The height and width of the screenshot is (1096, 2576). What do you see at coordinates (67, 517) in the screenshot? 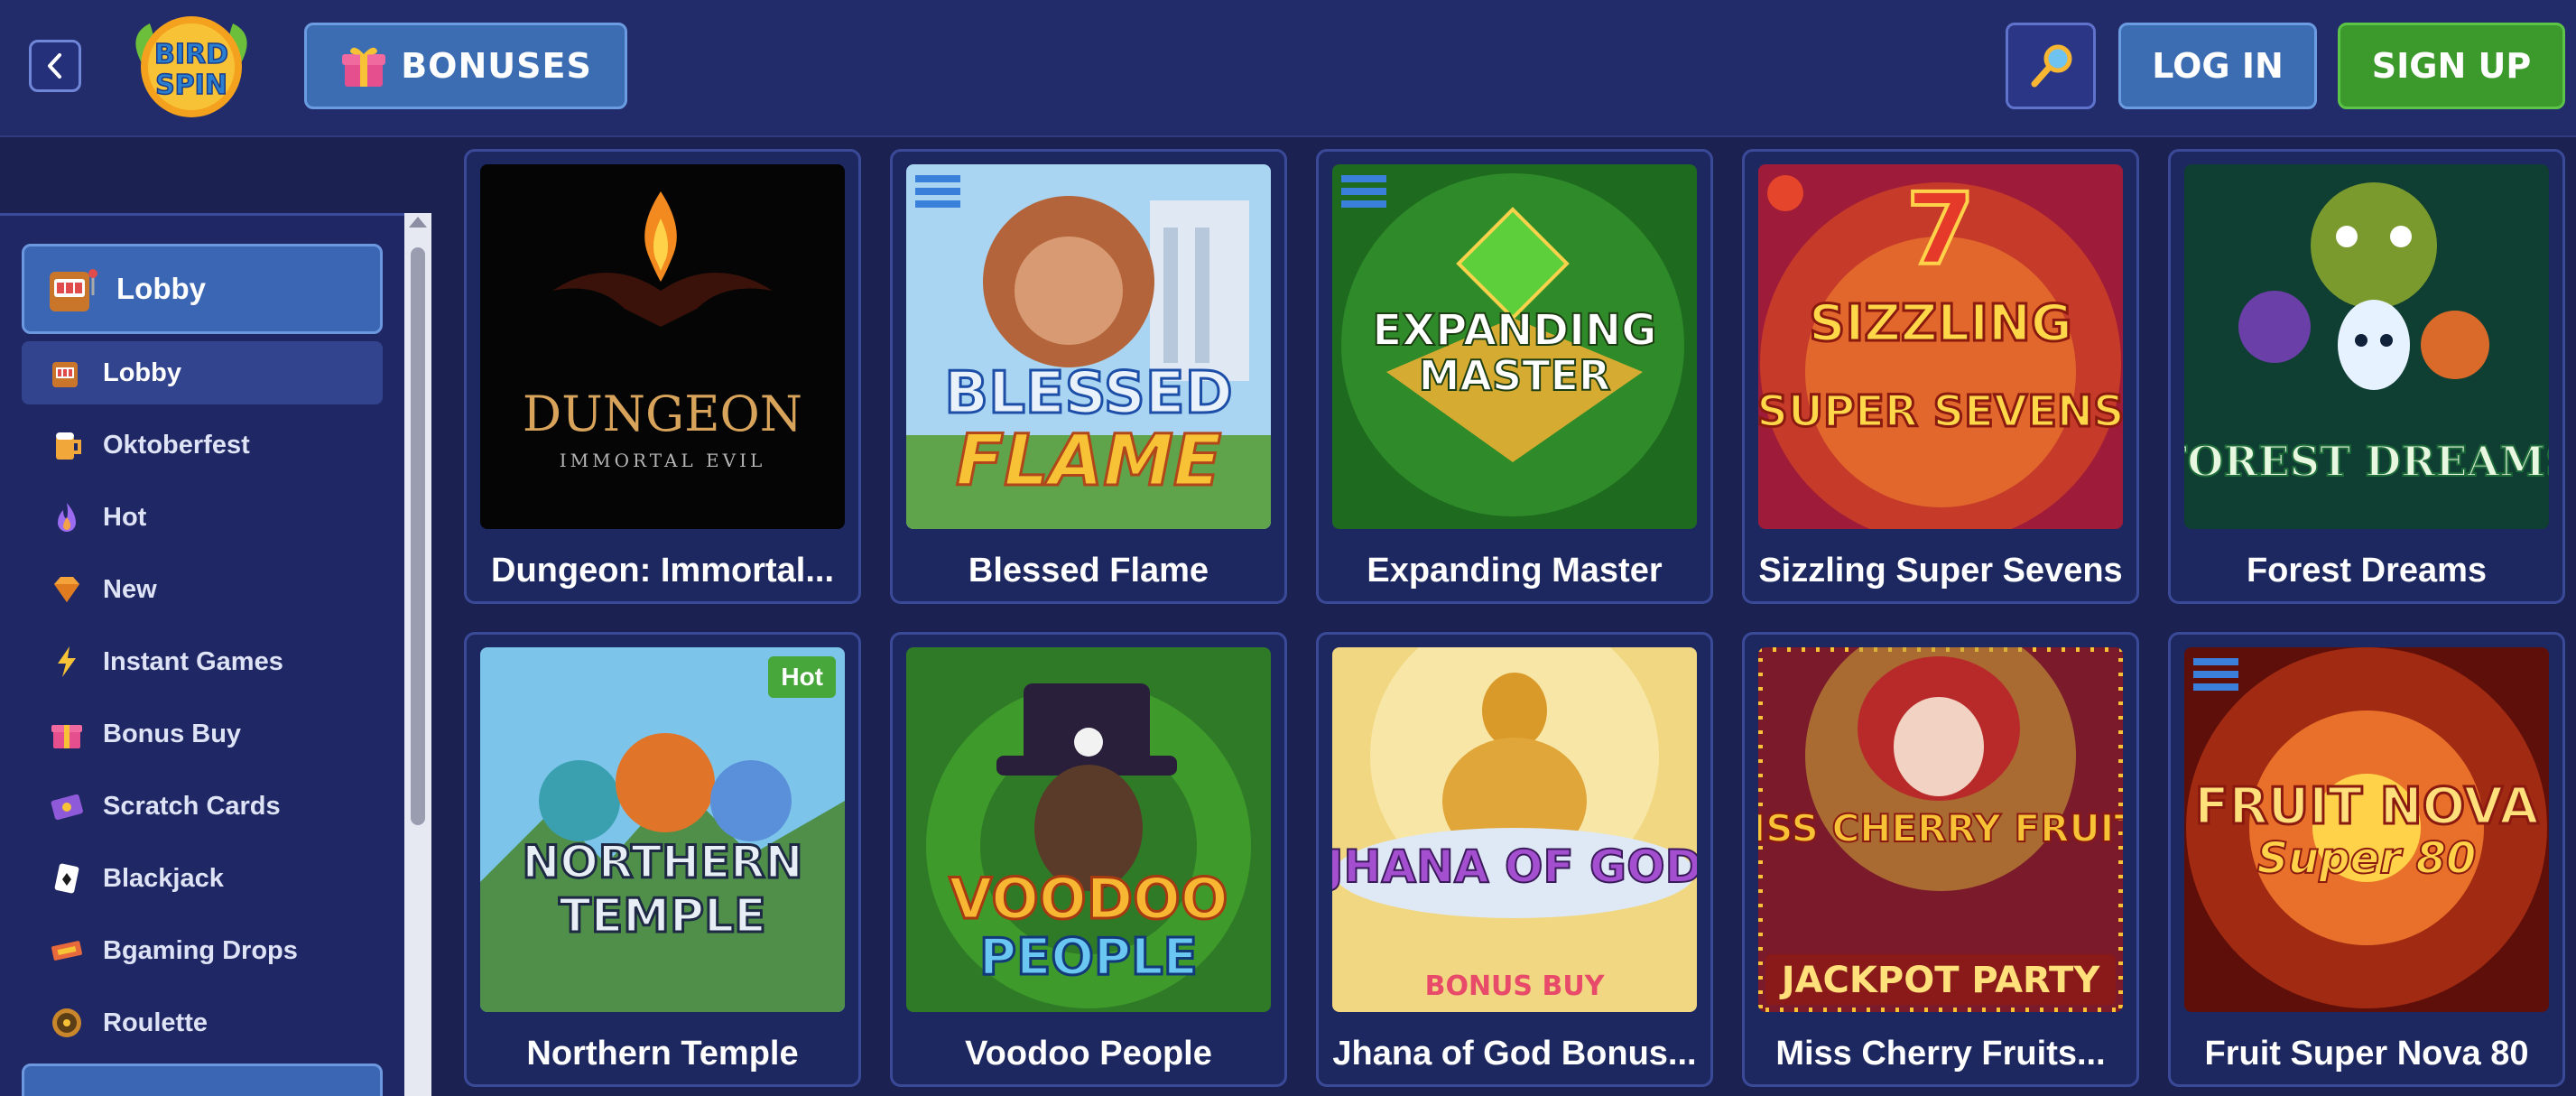
I see `flame-icon` at bounding box center [67, 517].